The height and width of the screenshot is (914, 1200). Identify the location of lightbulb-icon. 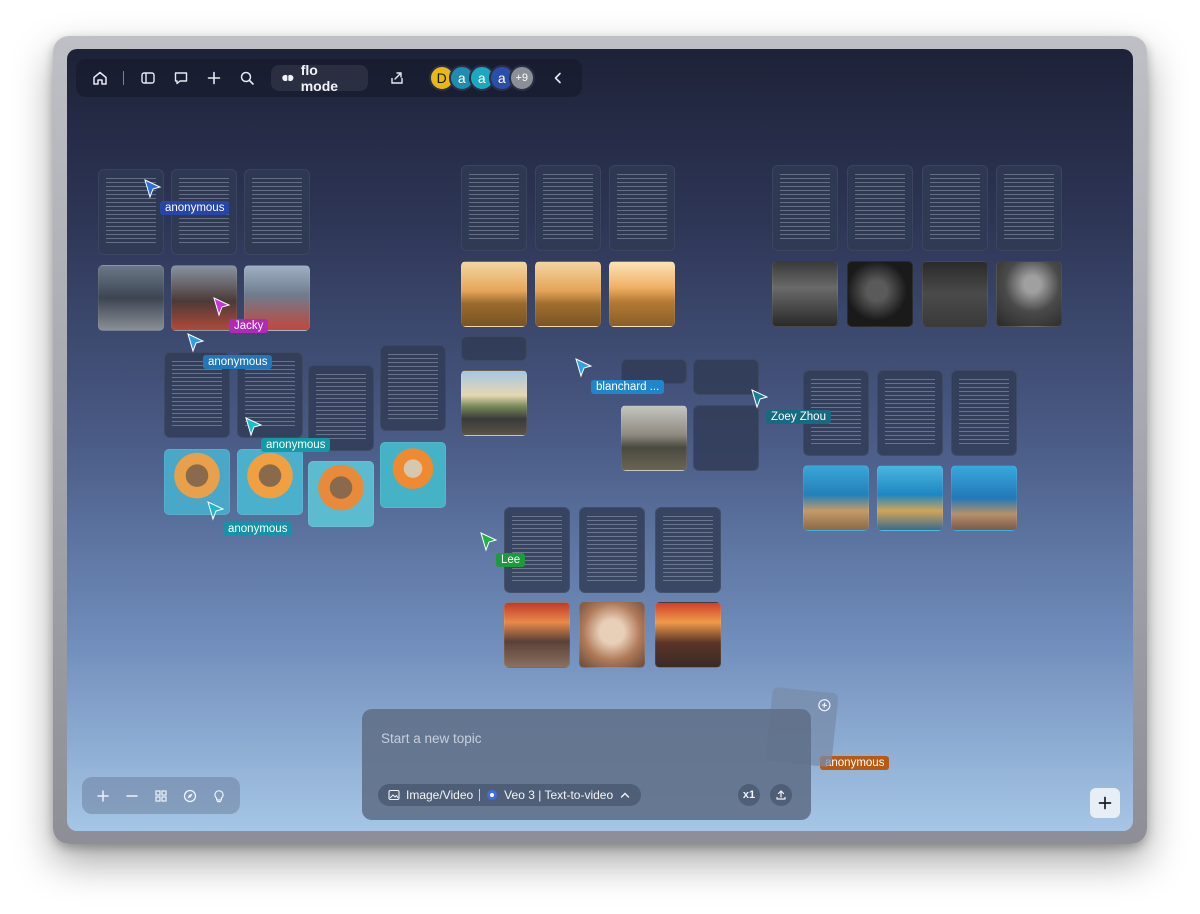
(219, 796).